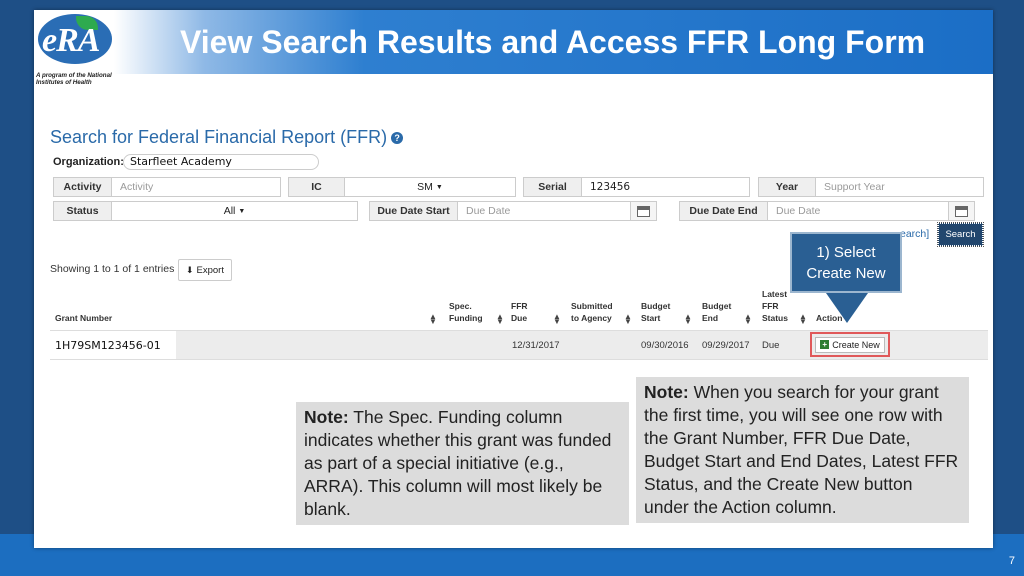 The width and height of the screenshot is (1024, 576). Describe the element at coordinates (665, 345) in the screenshot. I see `budget-start-cell: 09/30/2016` at that location.